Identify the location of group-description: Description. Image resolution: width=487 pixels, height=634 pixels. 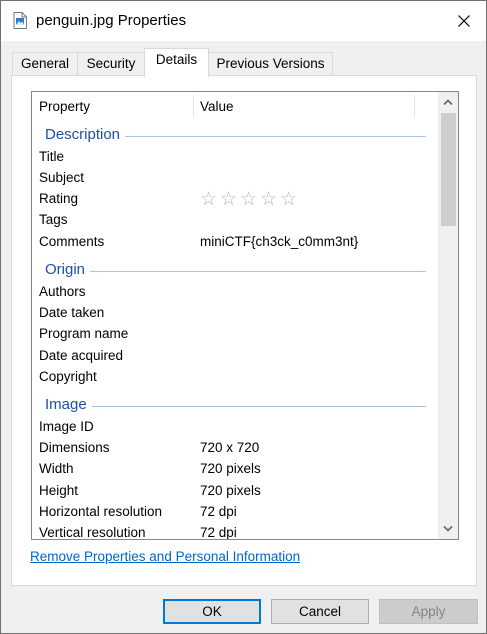
(234, 135).